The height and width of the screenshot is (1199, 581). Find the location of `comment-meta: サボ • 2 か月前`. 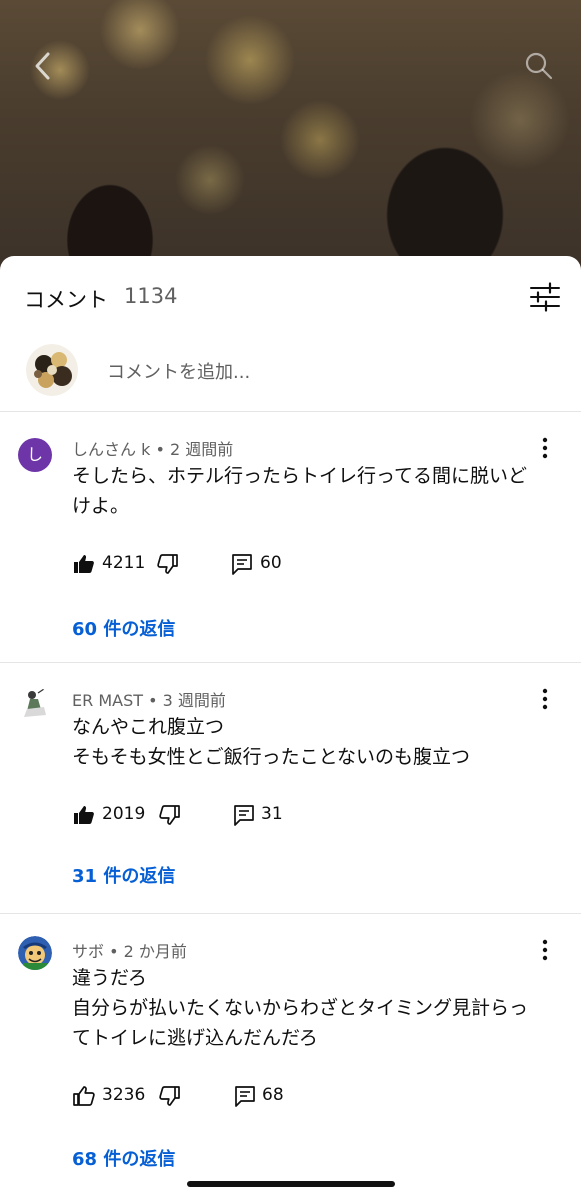

comment-meta: サボ • 2 か月前 is located at coordinates (129, 951).